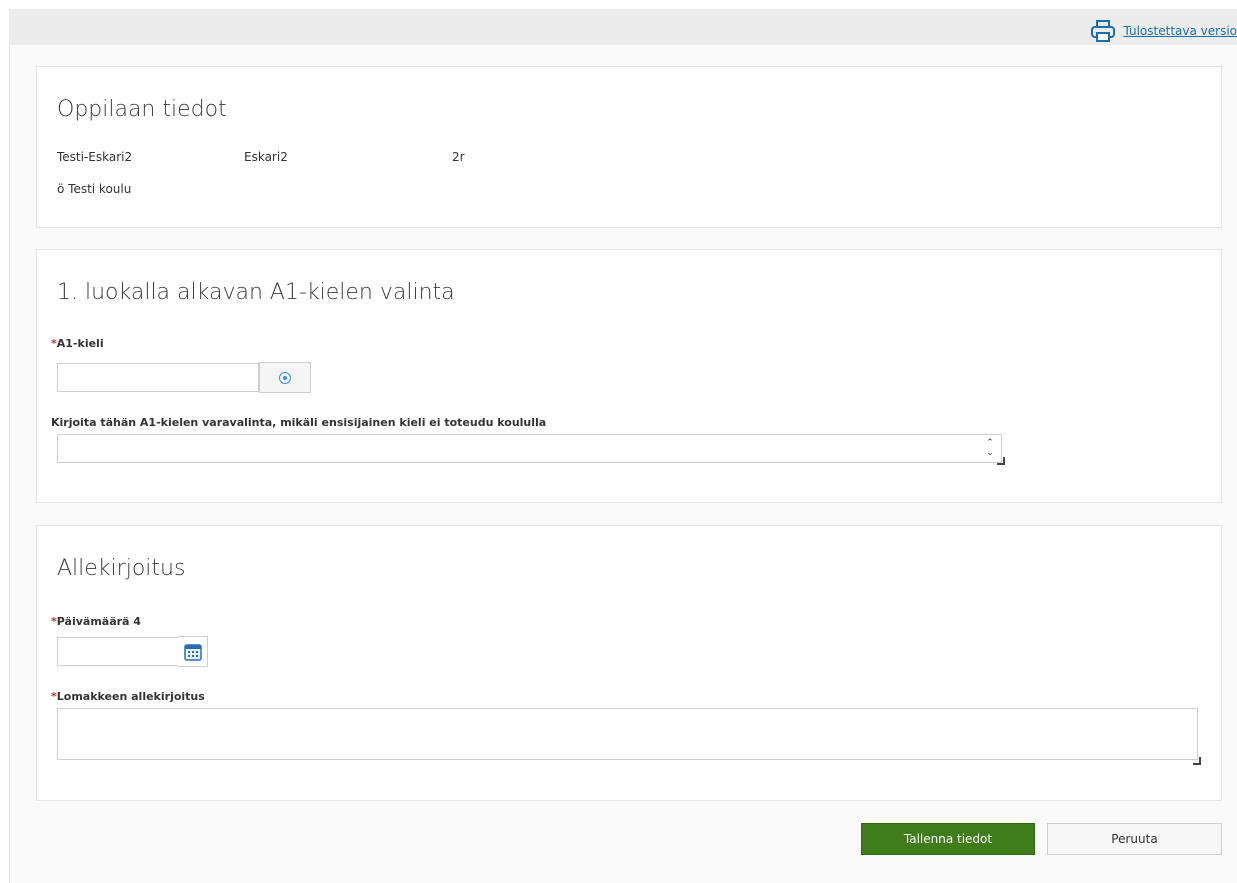  What do you see at coordinates (529, 448) in the screenshot?
I see `backup-language-input` at bounding box center [529, 448].